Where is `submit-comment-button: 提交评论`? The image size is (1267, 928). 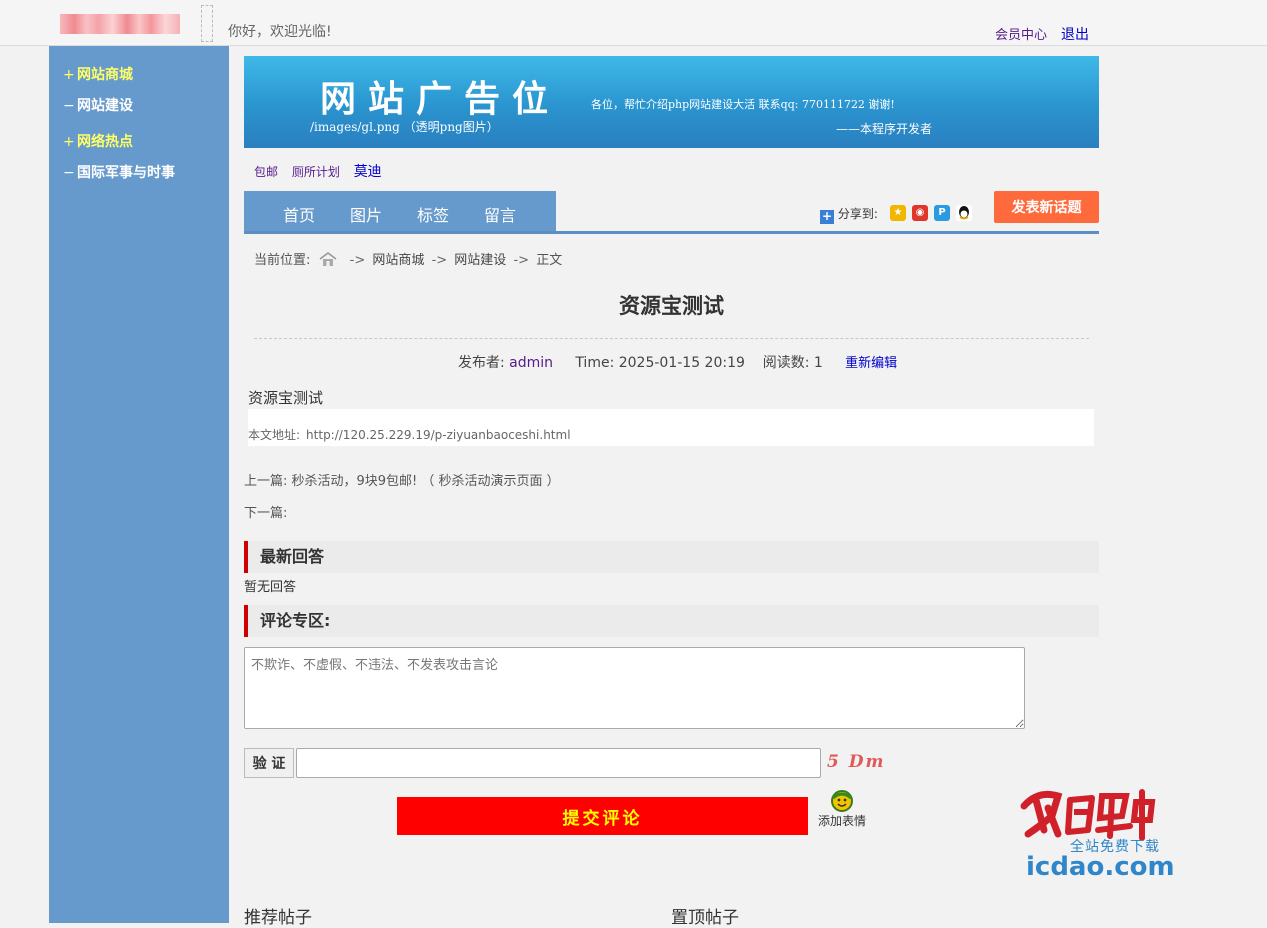 submit-comment-button: 提交评论 is located at coordinates (602, 816).